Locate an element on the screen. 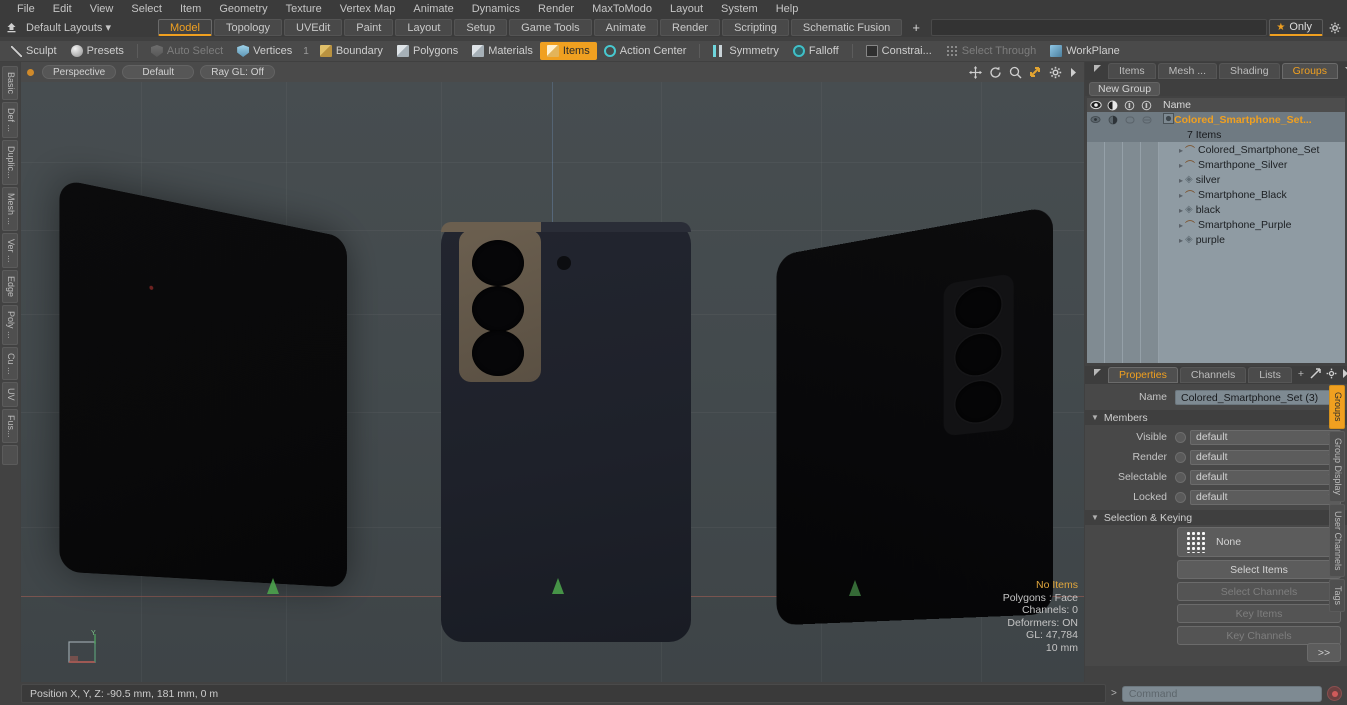 The height and width of the screenshot is (705, 1347). menu-item-edit: Edit is located at coordinates (62, 9).